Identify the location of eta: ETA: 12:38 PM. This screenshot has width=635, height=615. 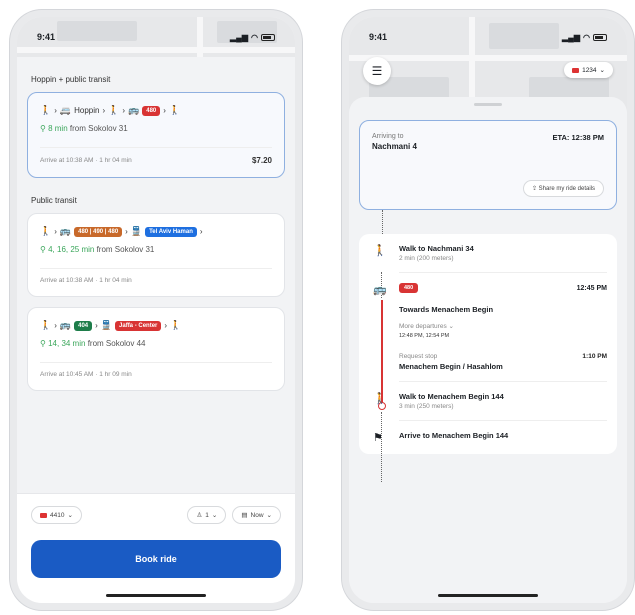
(578, 137).